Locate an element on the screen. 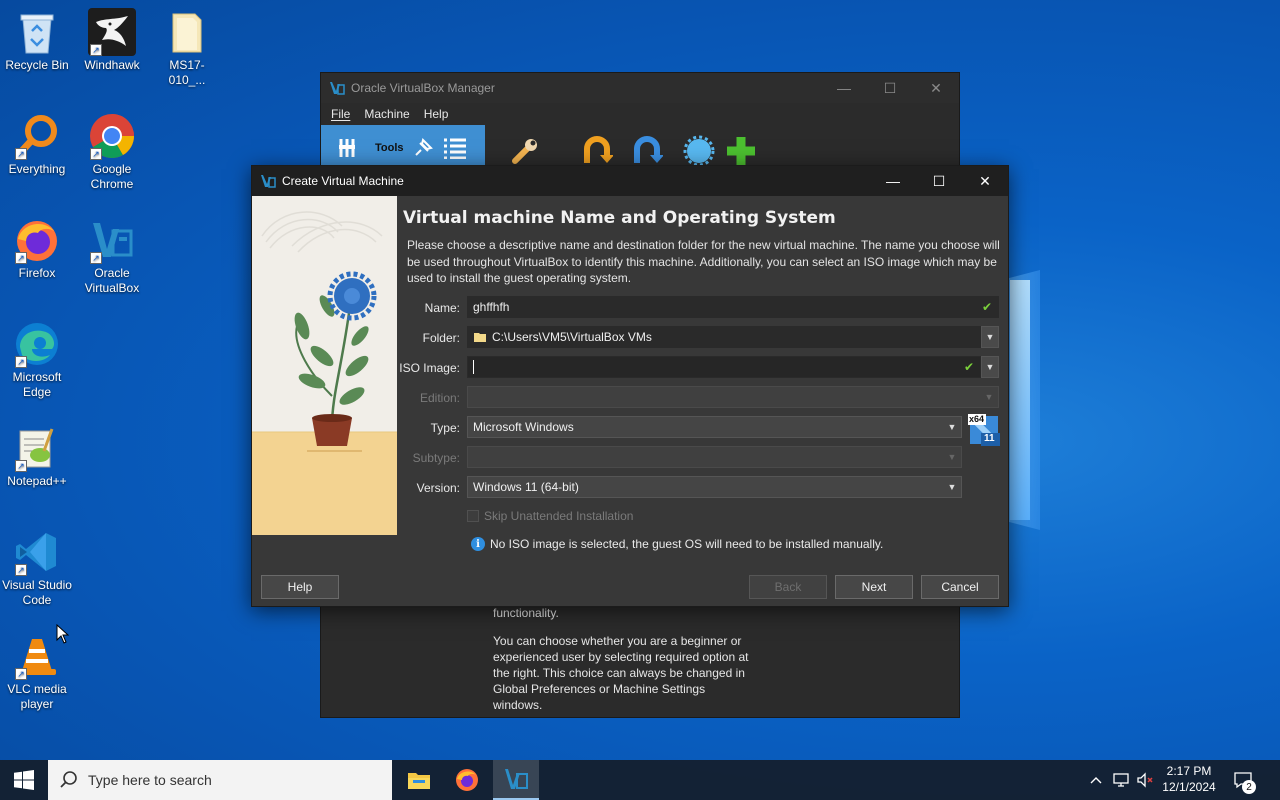  menu-machine: Machine is located at coordinates (386, 114).